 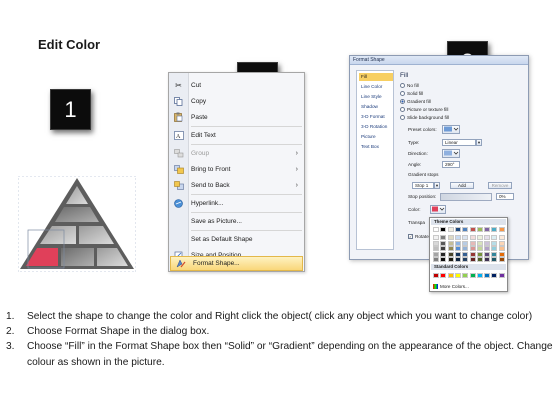 I want to click on stop-position-slider, so click(x=466, y=197).